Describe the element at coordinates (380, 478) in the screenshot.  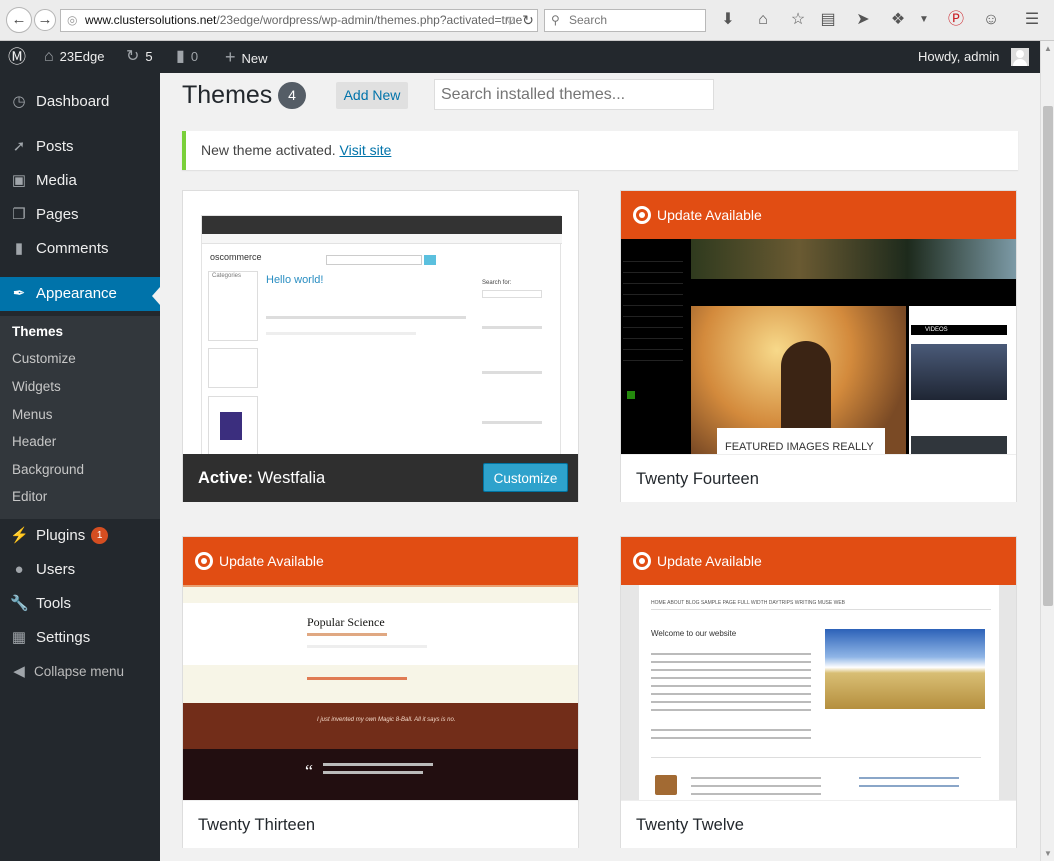
I see `theme-name-bar: Active: Westfalia Customize` at that location.